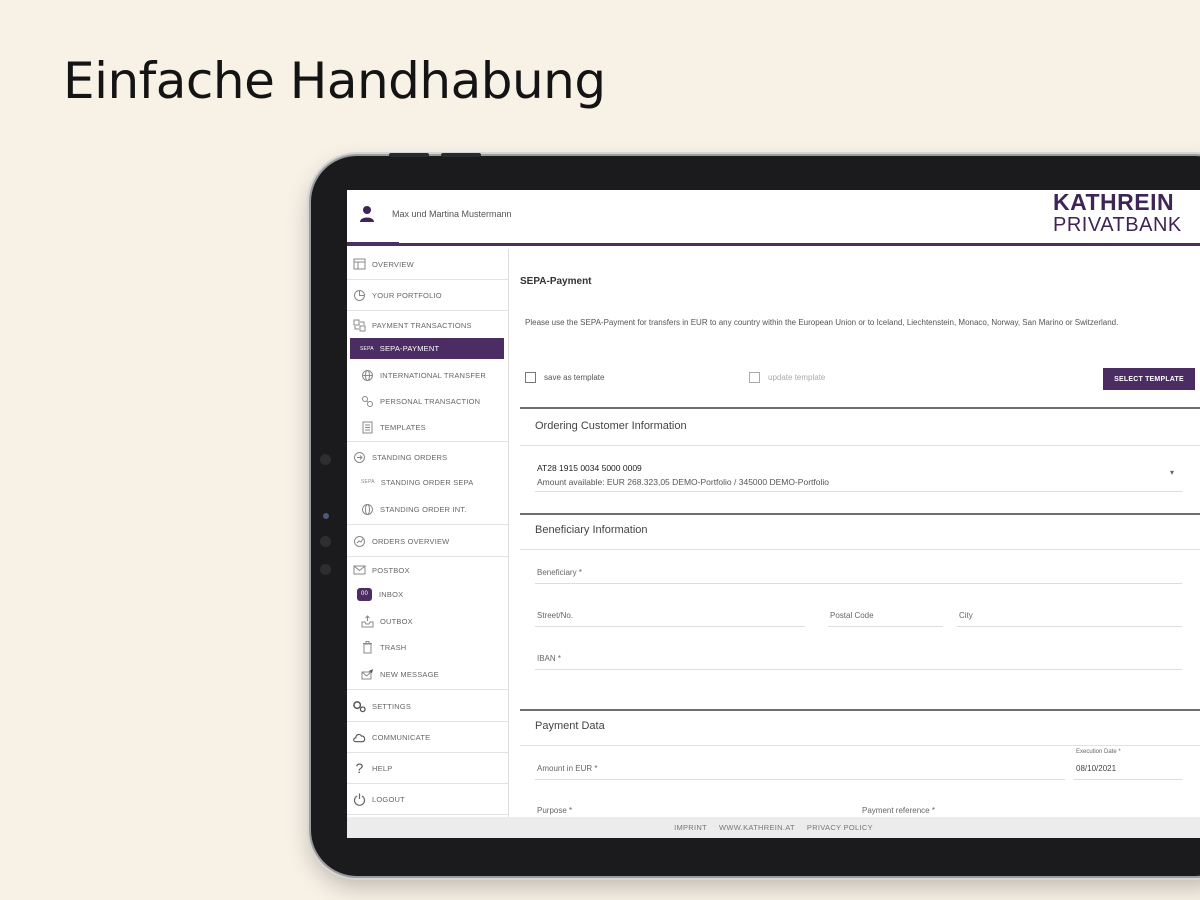  What do you see at coordinates (530, 377) in the screenshot?
I see `save-template-box` at bounding box center [530, 377].